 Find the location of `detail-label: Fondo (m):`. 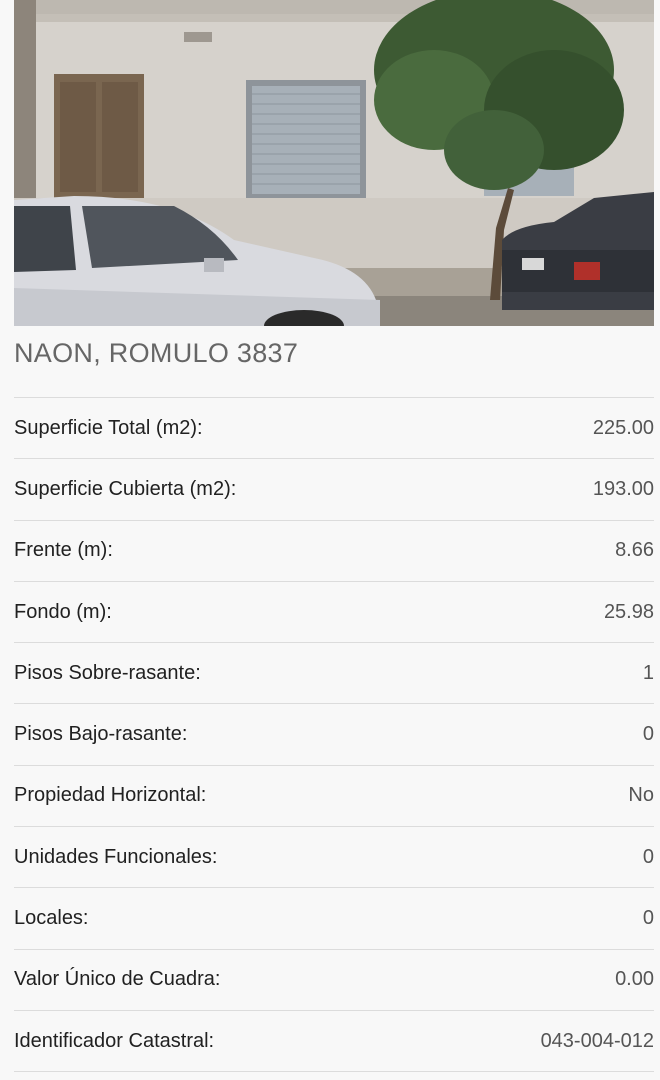

detail-label: Fondo (m): is located at coordinates (63, 611).